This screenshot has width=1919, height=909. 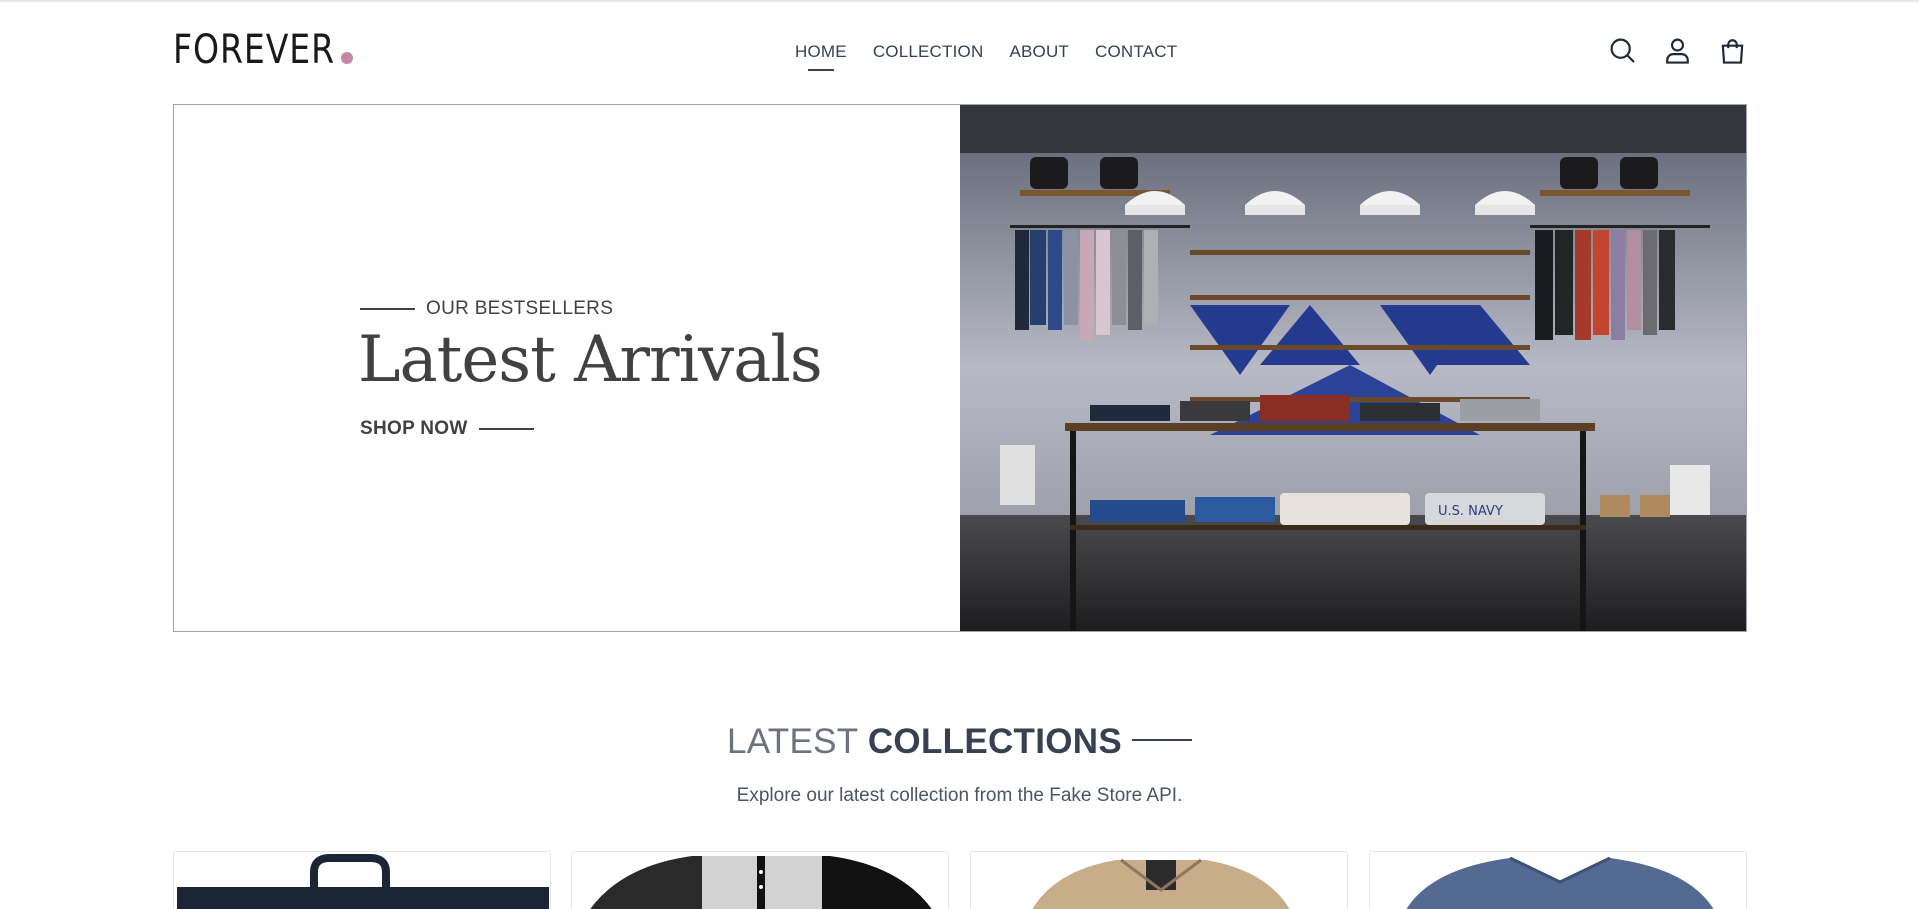 I want to click on nav-about: ABOUT, so click(x=1039, y=52).